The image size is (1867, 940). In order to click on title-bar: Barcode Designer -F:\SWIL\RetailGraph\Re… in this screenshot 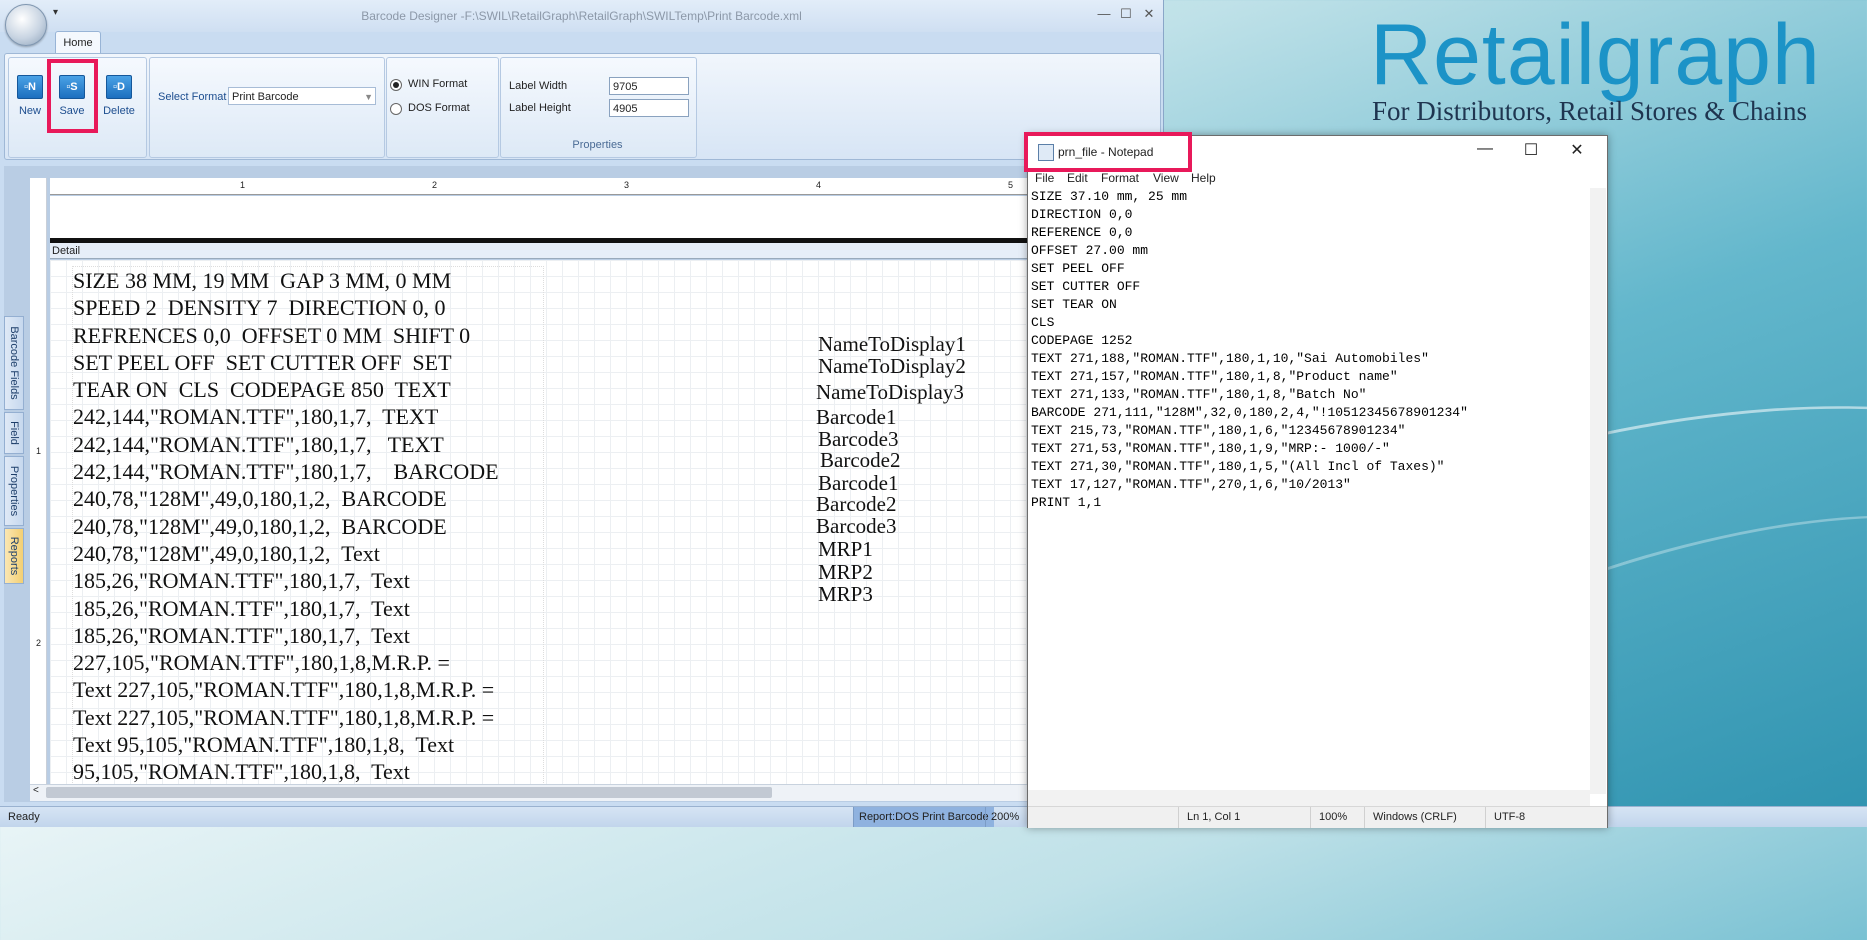, I will do `click(581, 16)`.